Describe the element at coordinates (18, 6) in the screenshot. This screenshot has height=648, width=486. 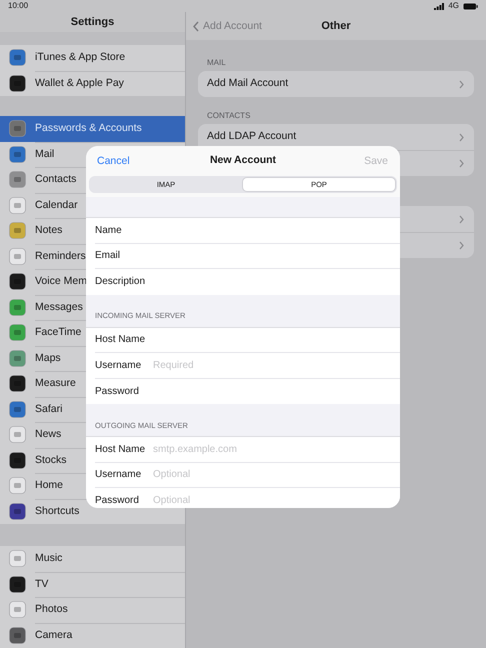
I see `status-time: 10:00` at that location.